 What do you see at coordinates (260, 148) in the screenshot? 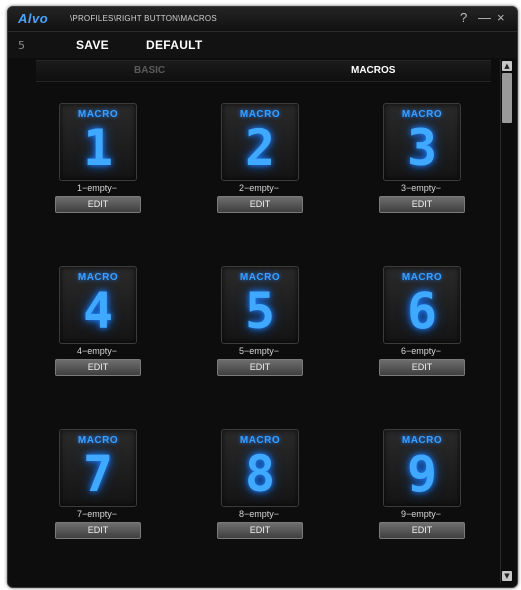
I see `macro-number: 2` at bounding box center [260, 148].